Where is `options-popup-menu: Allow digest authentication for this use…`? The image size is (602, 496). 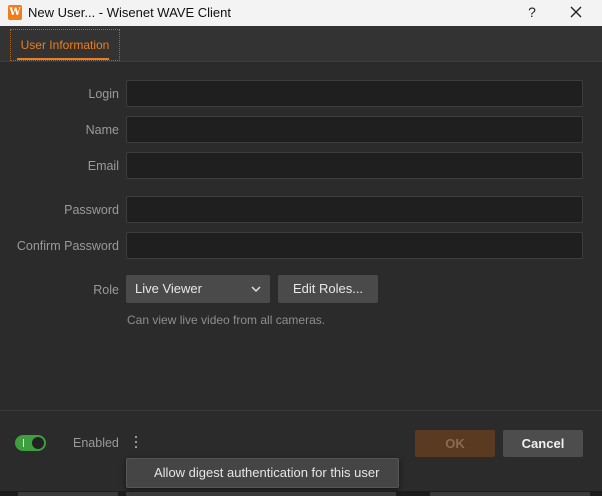
options-popup-menu: Allow digest authentication for this use… is located at coordinates (262, 473).